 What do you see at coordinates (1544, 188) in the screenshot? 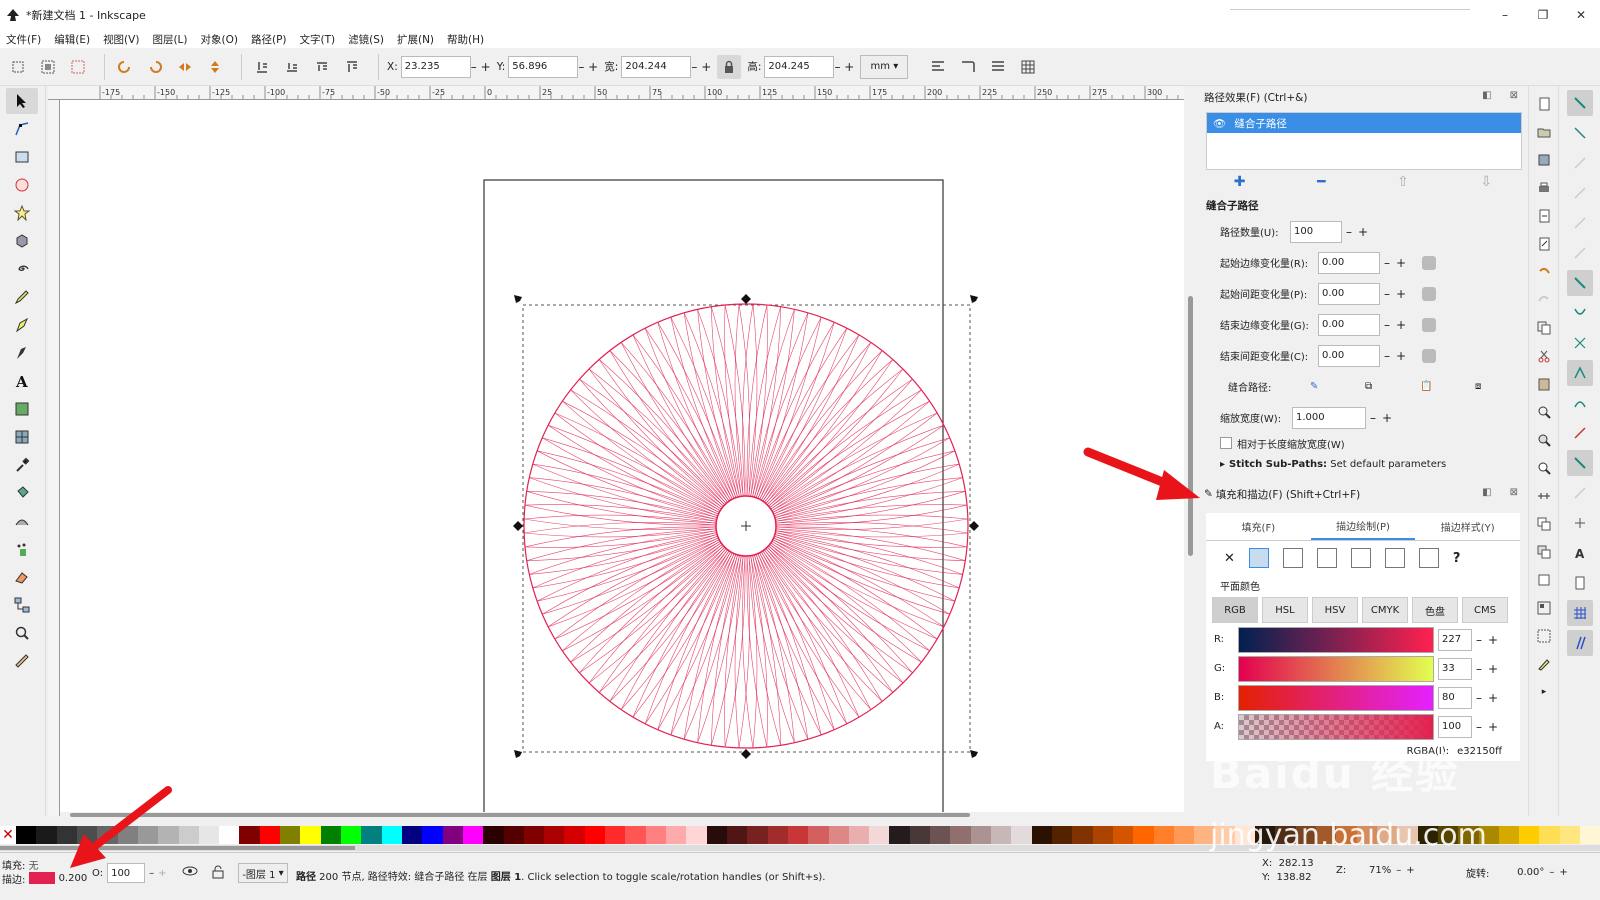
I see `print-icon` at bounding box center [1544, 188].